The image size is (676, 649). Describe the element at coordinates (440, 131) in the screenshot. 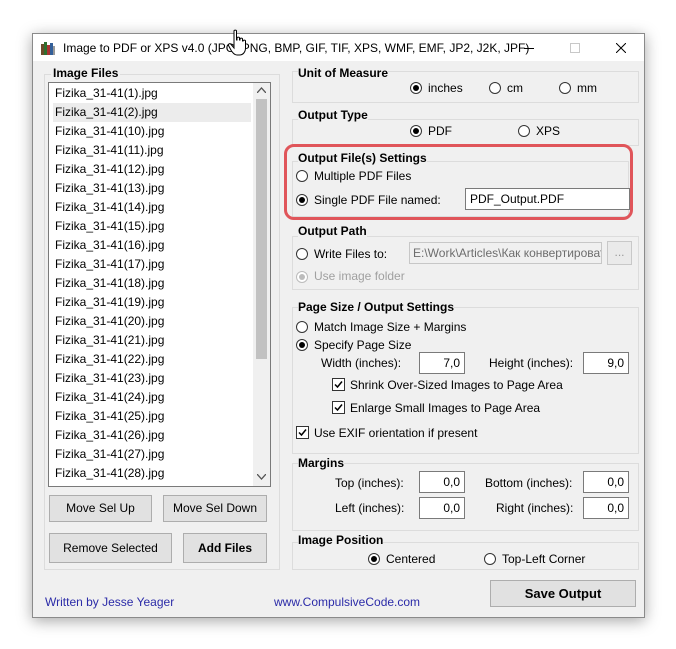

I see `output-pdf-label: PDF` at that location.